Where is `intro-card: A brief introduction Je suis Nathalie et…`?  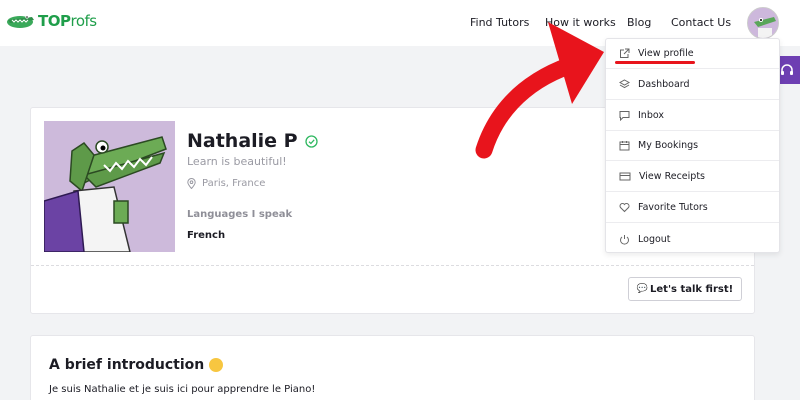
intro-card: A brief introduction Je suis Nathalie et… is located at coordinates (392, 367).